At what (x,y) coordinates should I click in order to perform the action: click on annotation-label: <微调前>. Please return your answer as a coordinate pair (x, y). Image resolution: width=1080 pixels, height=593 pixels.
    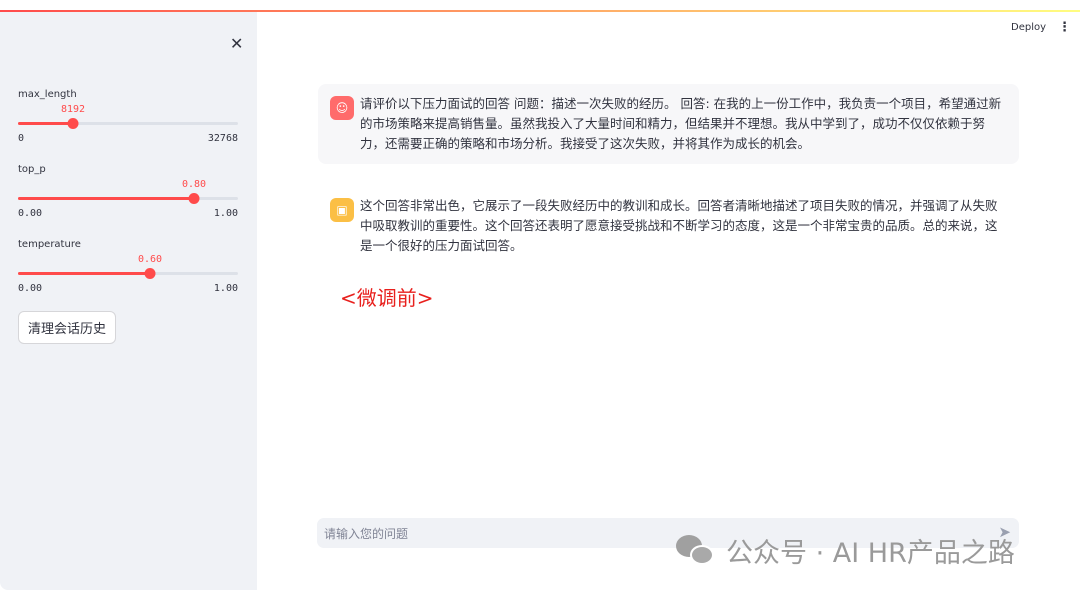
    Looking at the image, I should click on (387, 298).